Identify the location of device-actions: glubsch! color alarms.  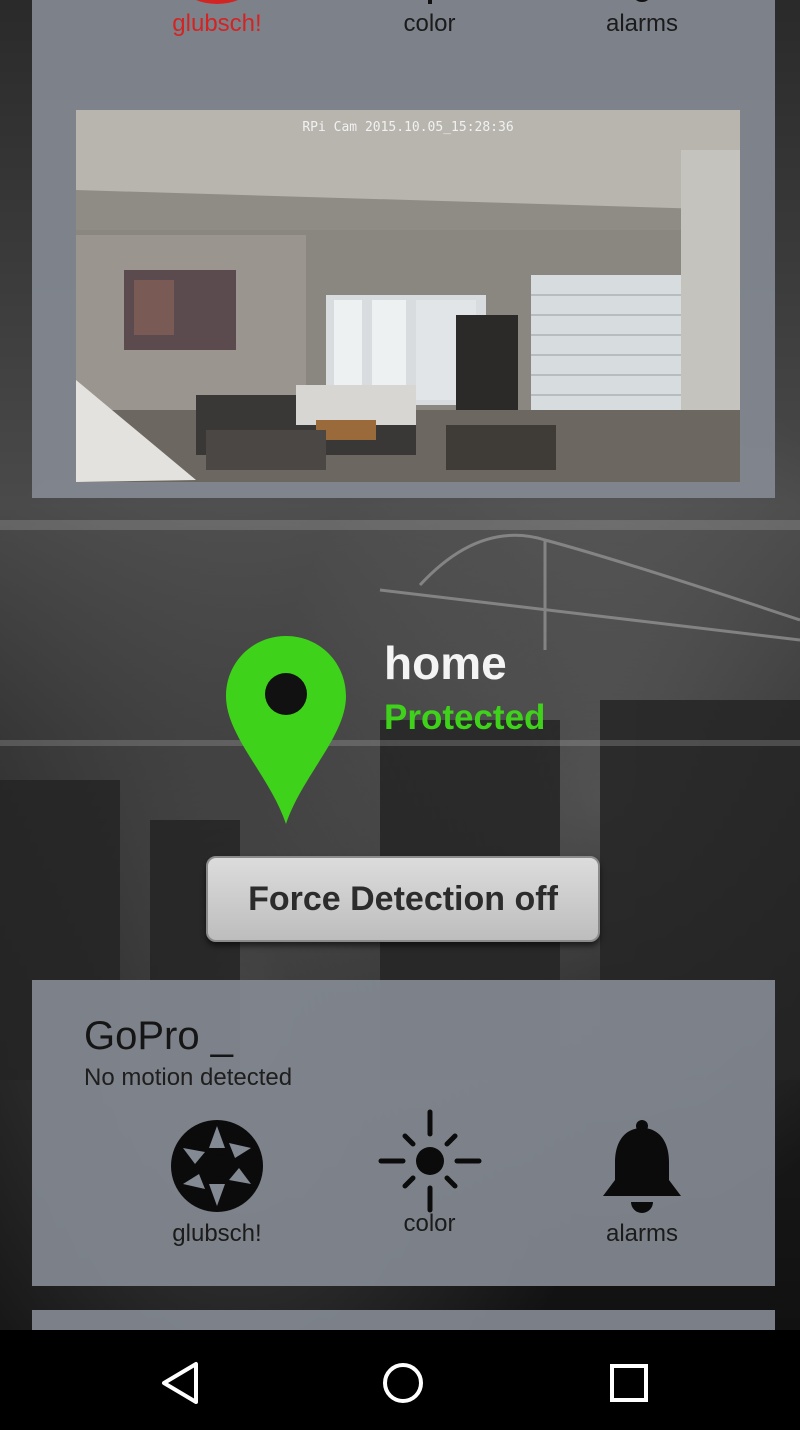
(429, 1178).